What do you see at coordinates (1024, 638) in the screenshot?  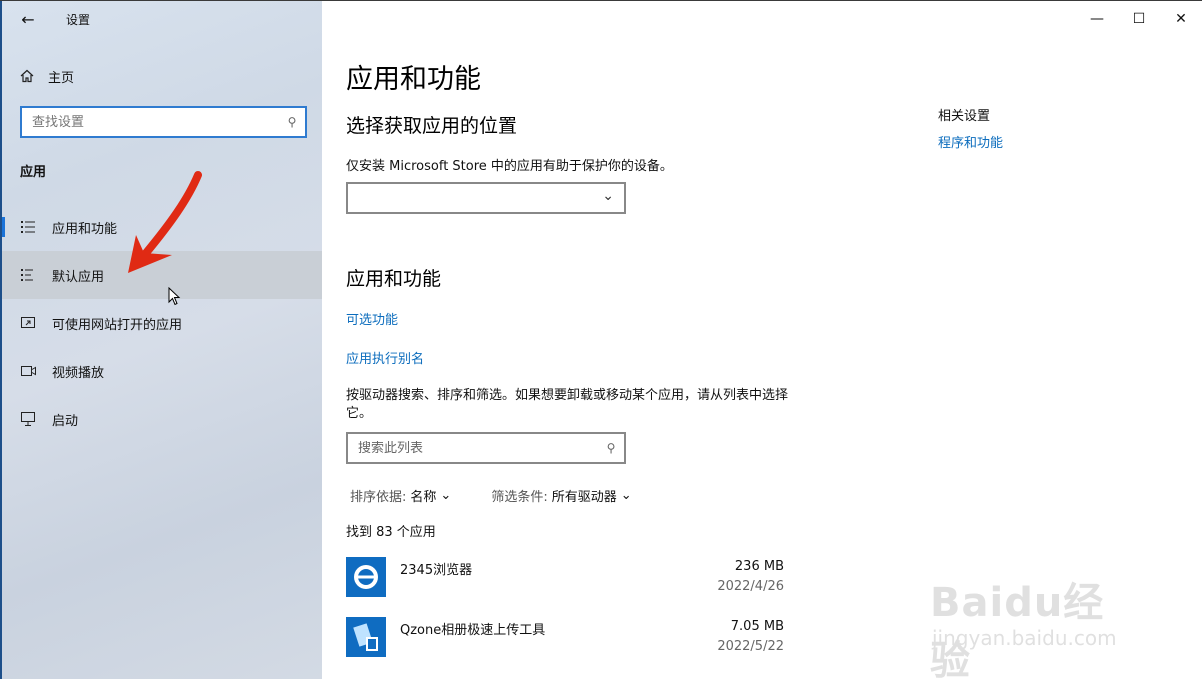 I see `watermark-url: jingyan.baidu.com` at bounding box center [1024, 638].